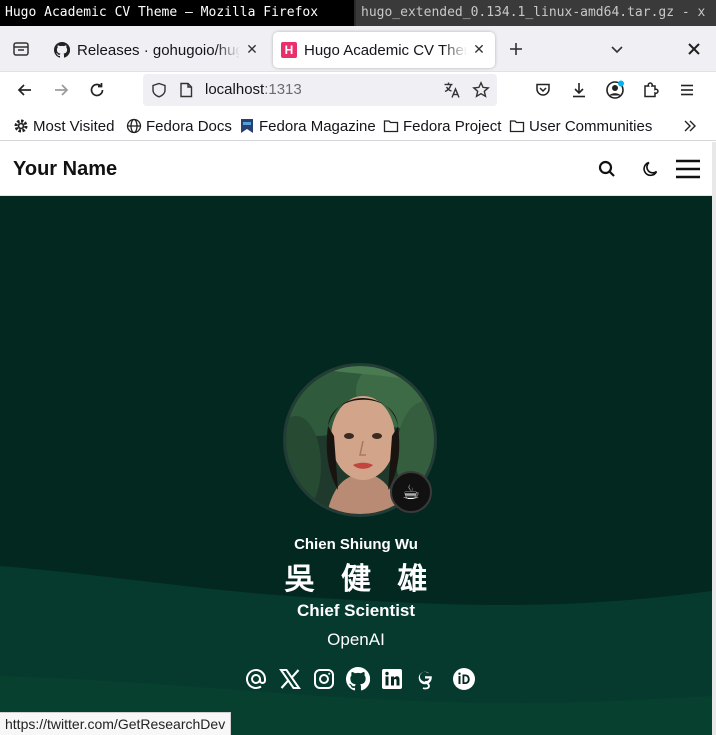  Describe the element at coordinates (591, 126) in the screenshot. I see `bookmark-label: User Communities` at that location.